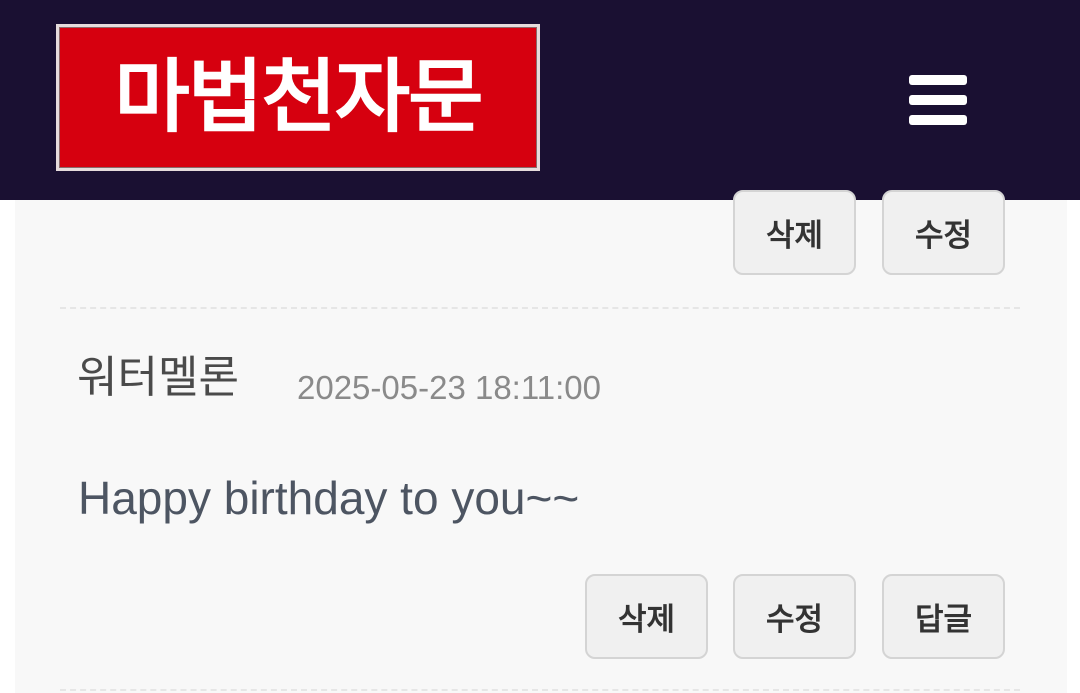 The width and height of the screenshot is (1080, 693). I want to click on previous-comment-delete-button: 삭제, so click(794, 232).